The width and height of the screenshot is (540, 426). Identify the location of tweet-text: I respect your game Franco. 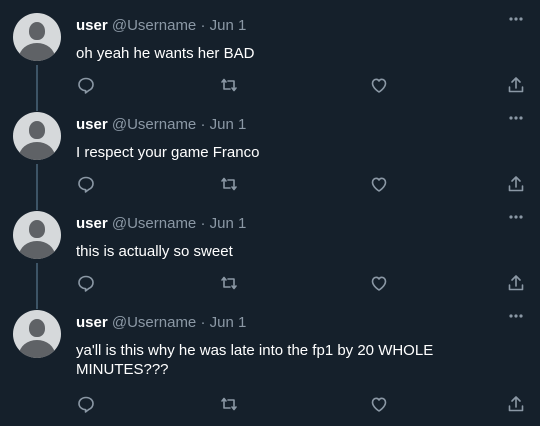
(168, 152).